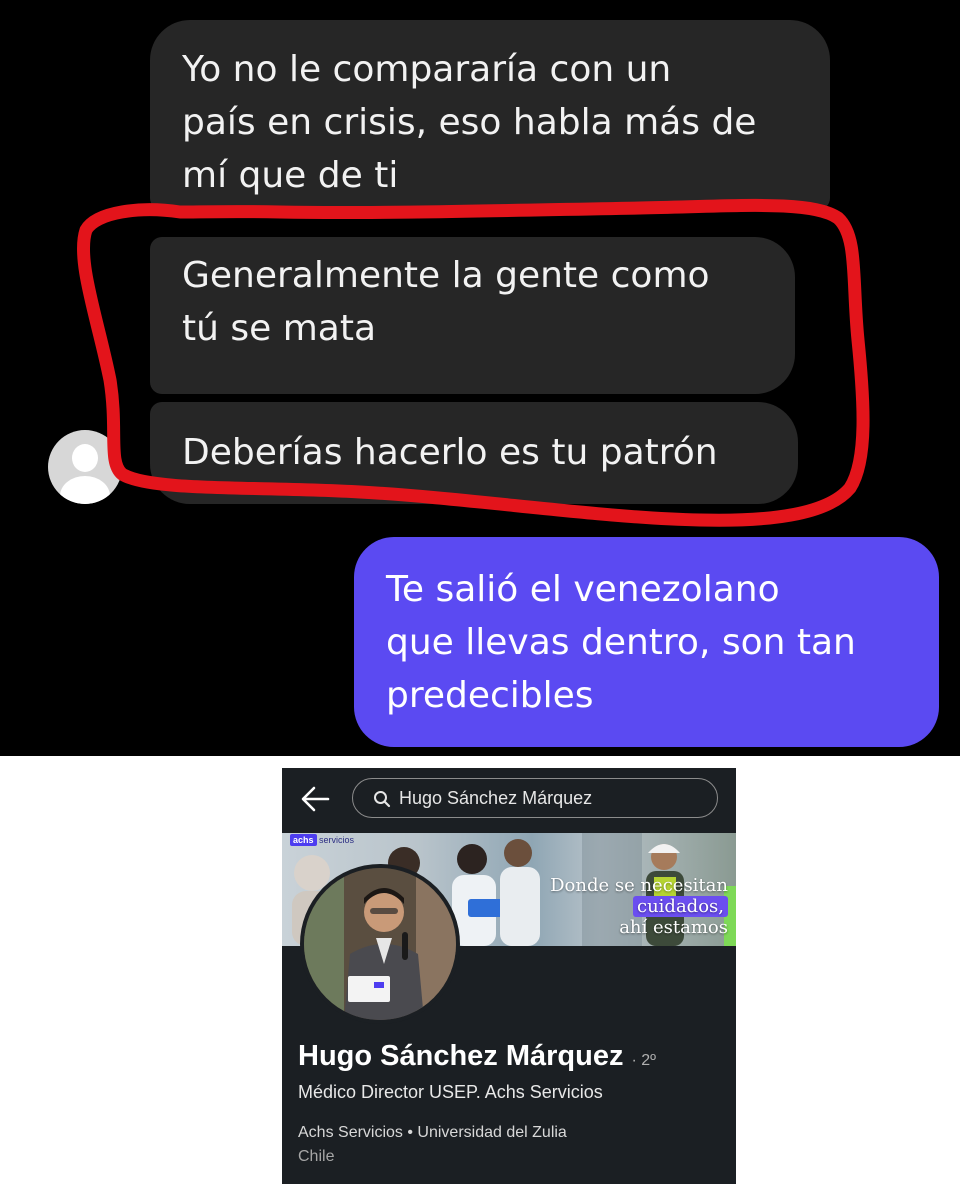 This screenshot has height=1200, width=960. What do you see at coordinates (639, 885) in the screenshot?
I see `banner-tagline-line-1: Donde se necesitan` at bounding box center [639, 885].